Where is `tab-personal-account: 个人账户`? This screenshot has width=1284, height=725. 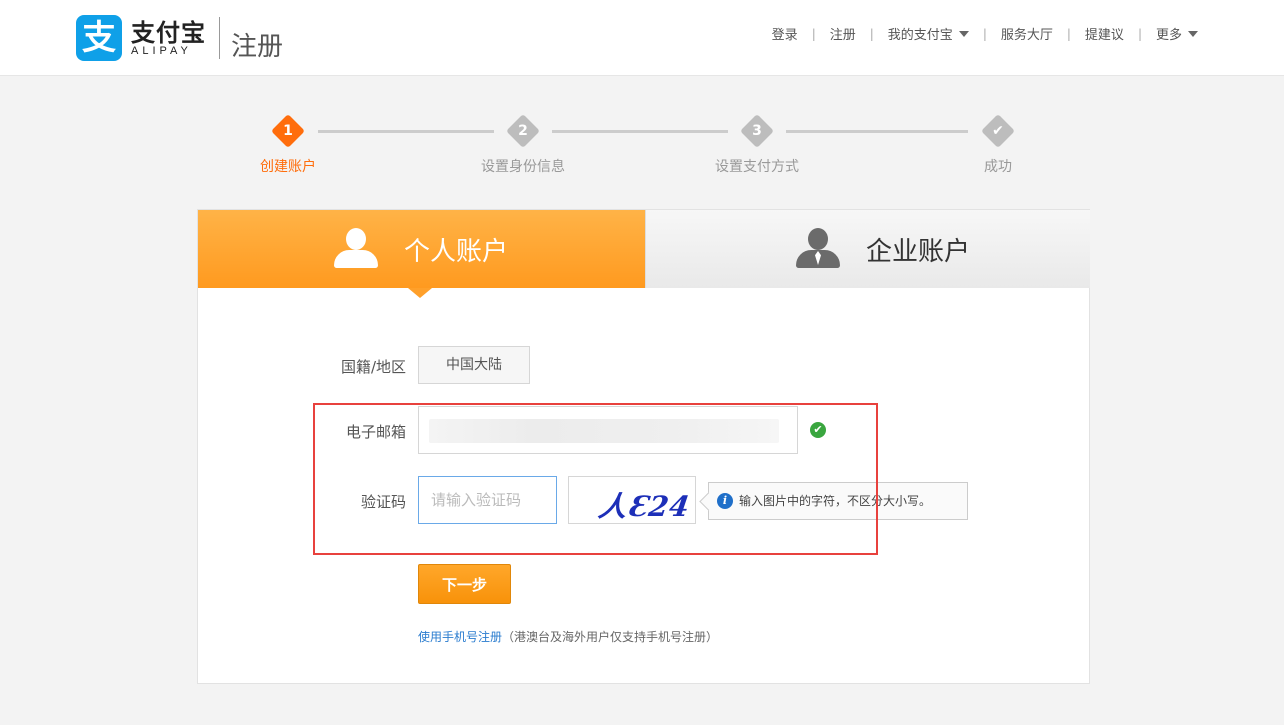
tab-personal-account: 个人账户 is located at coordinates (421, 254).